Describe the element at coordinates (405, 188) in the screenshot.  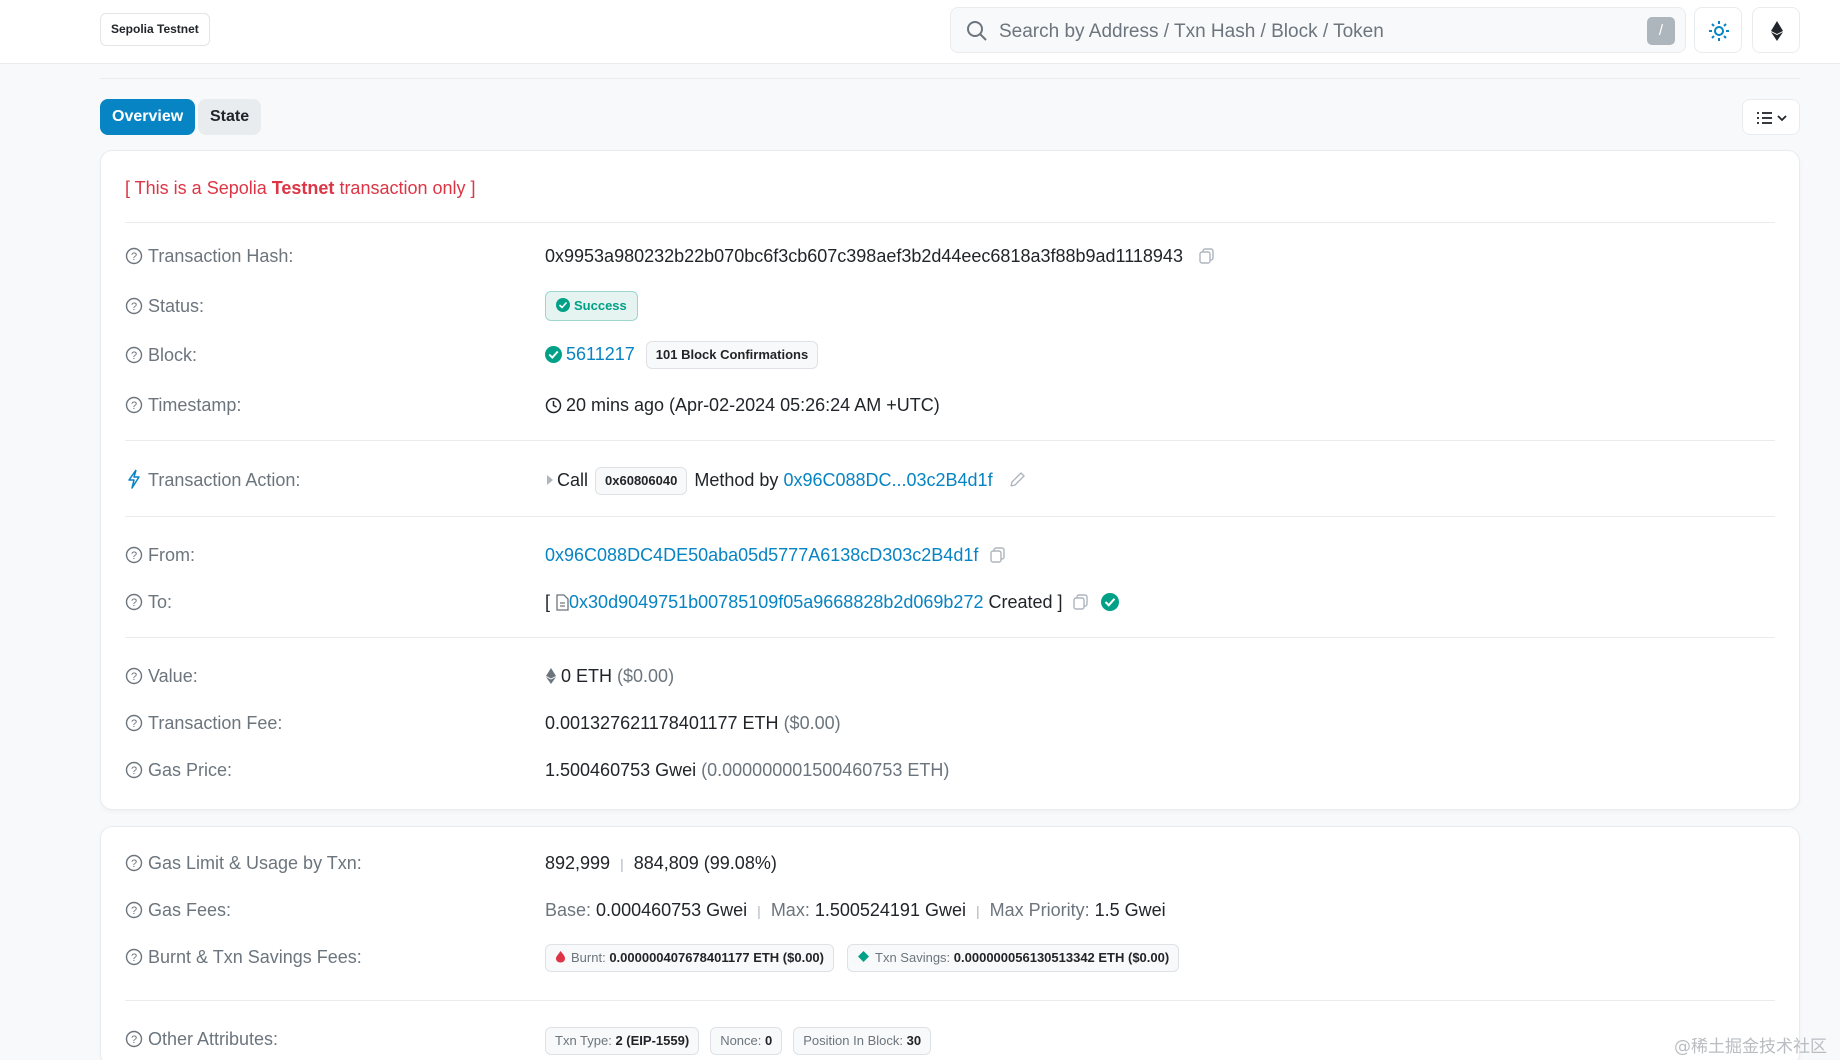
I see `notice-suffix: transaction only ]` at that location.